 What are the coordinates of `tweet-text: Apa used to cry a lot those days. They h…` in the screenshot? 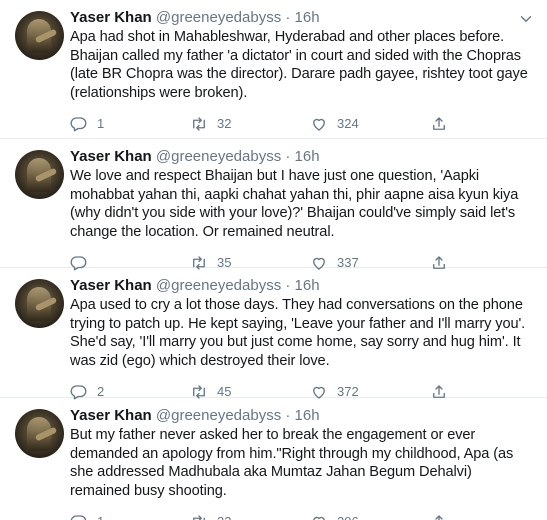 It's located at (298, 333).